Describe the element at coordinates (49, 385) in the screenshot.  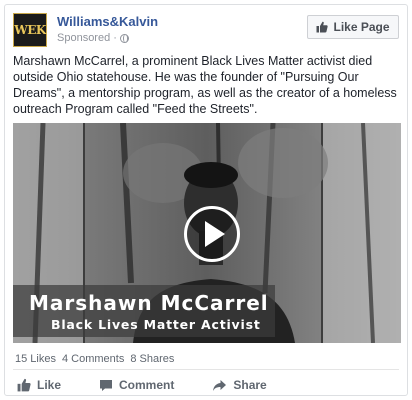
I see `like-label: Like` at that location.